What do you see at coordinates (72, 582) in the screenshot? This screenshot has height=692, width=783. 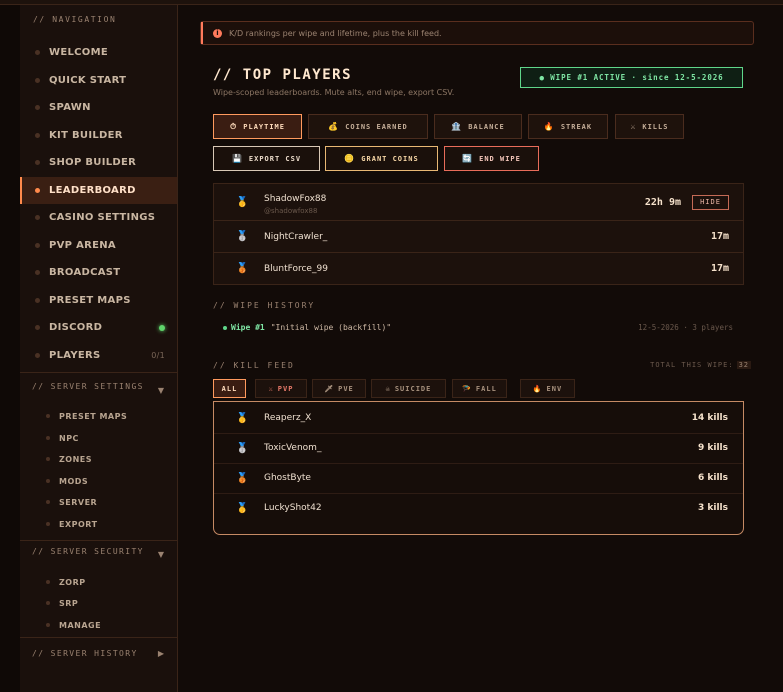 I see `sub-item-label: ZORP` at bounding box center [72, 582].